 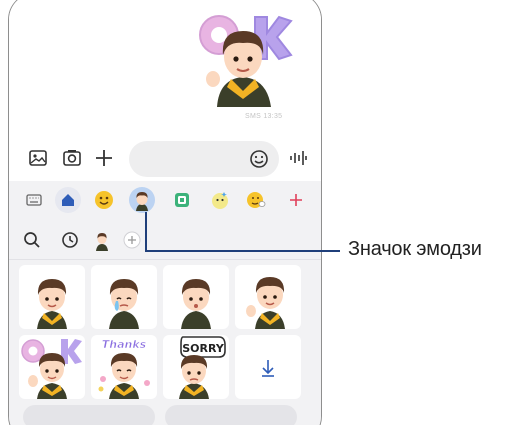 I want to click on download-more-cell, so click(x=268, y=367).